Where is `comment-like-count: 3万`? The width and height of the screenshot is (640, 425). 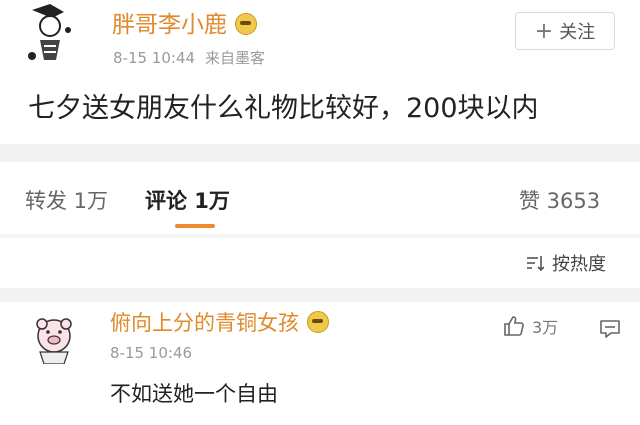
comment-like-count: 3万 is located at coordinates (545, 327).